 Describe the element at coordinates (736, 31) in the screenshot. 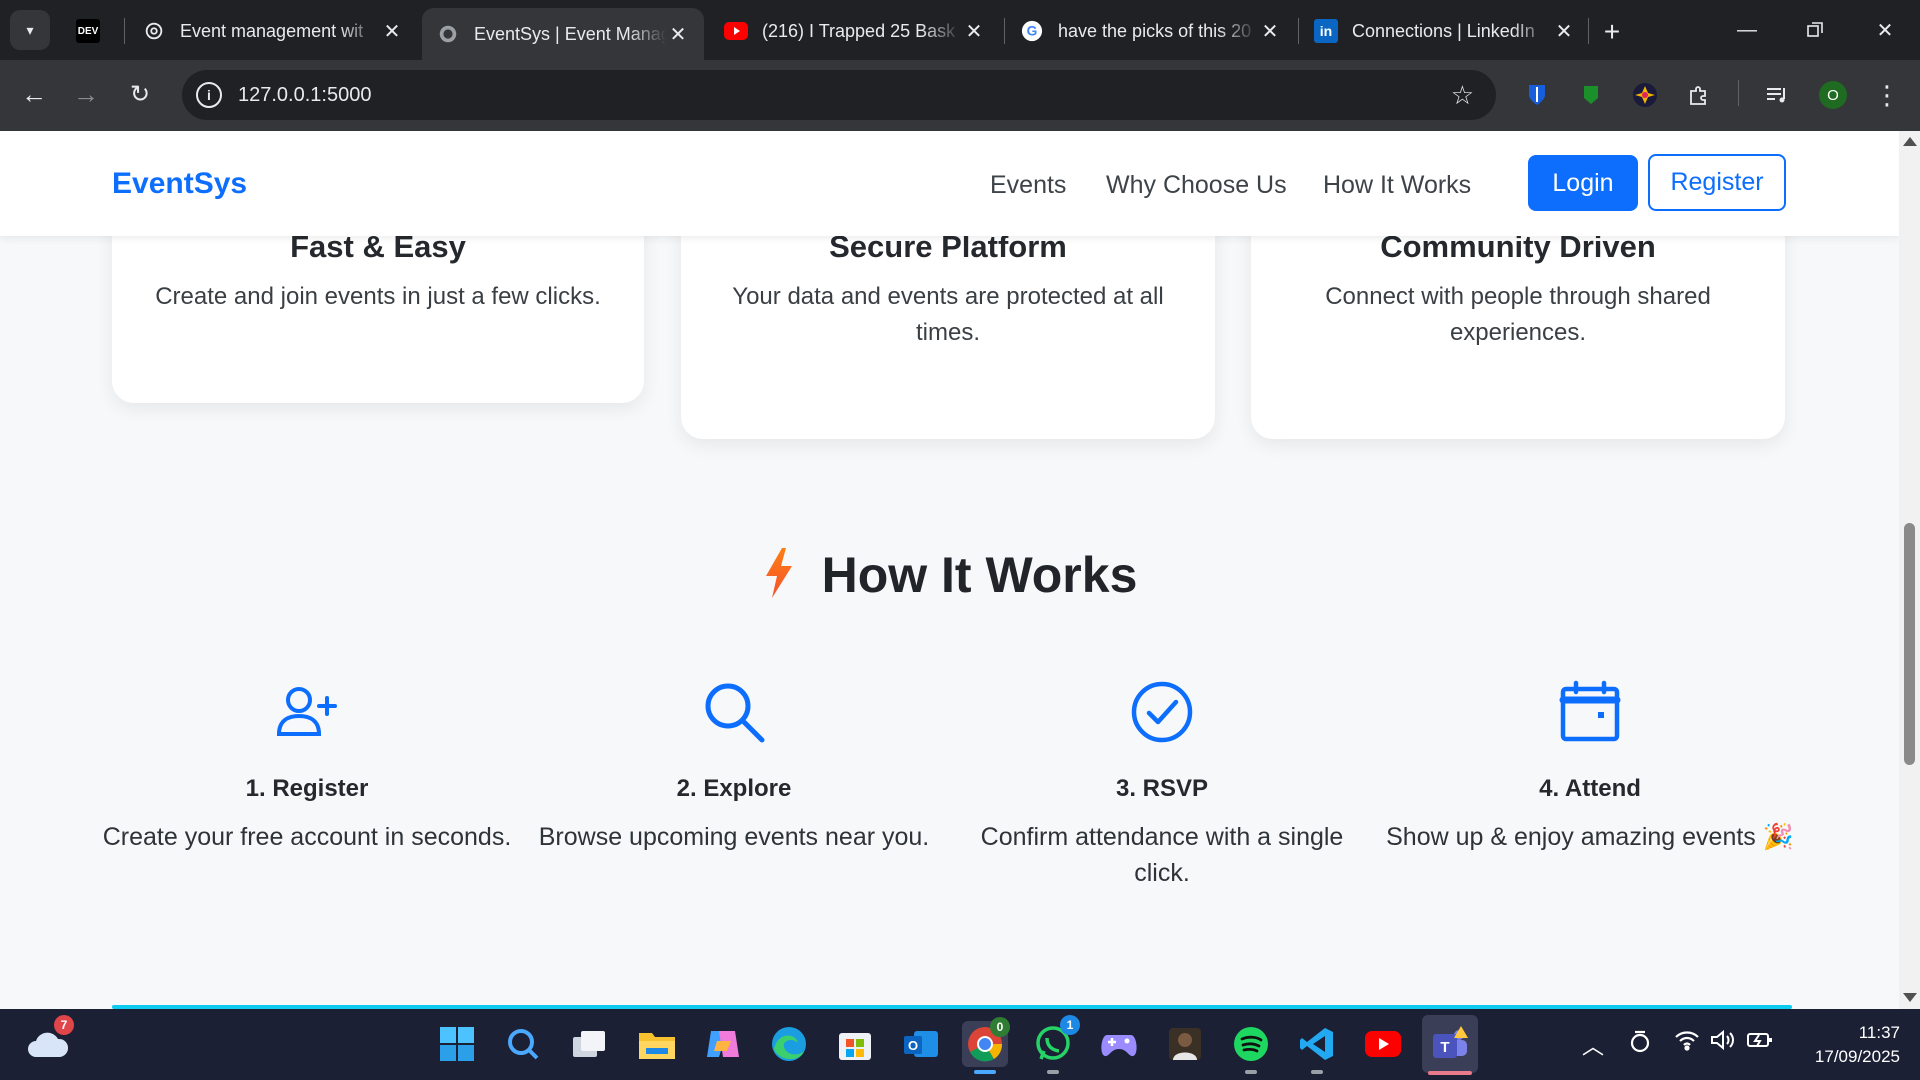

I see `youtube-icon` at that location.